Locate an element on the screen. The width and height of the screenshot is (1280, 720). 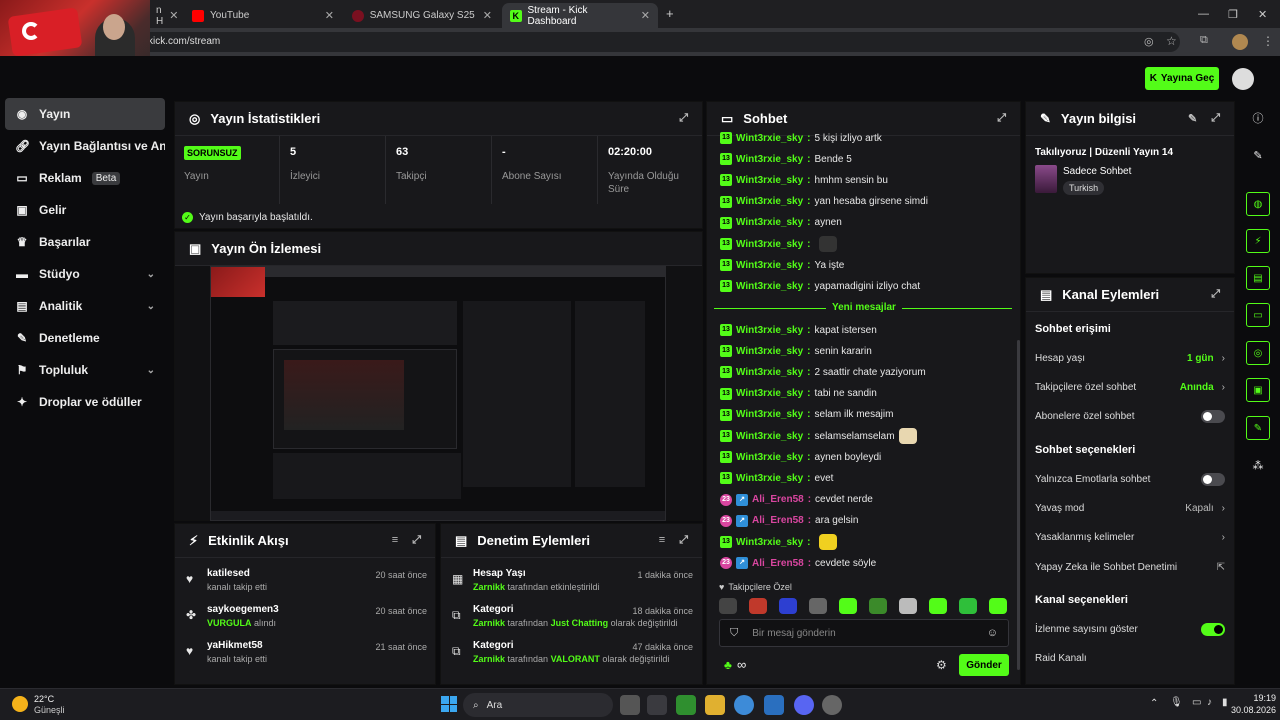
go-live-button: K Yayına Geç is located at coordinates (1182, 78).